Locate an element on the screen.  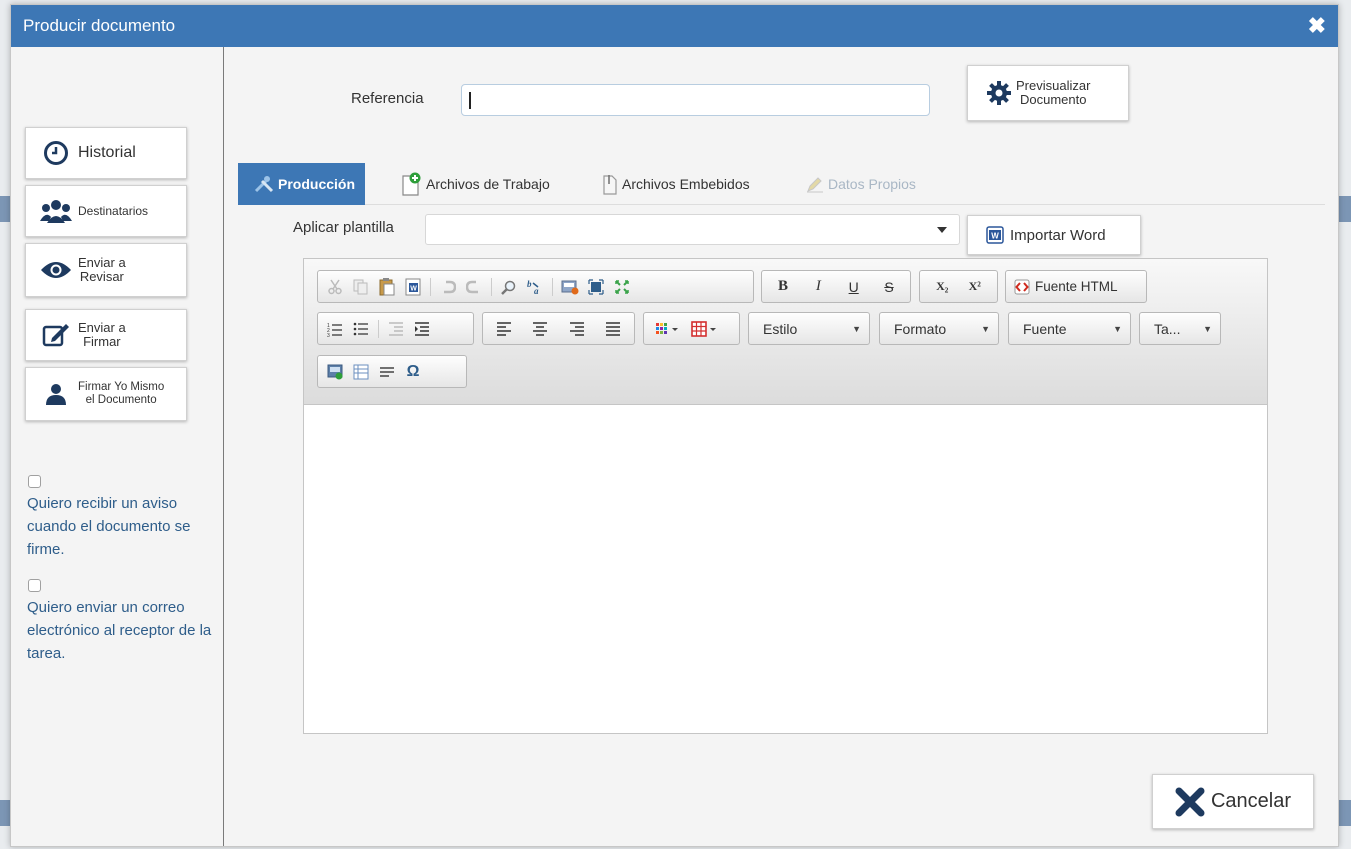
html-source-button: Fuente HTML is located at coordinates (1076, 286).